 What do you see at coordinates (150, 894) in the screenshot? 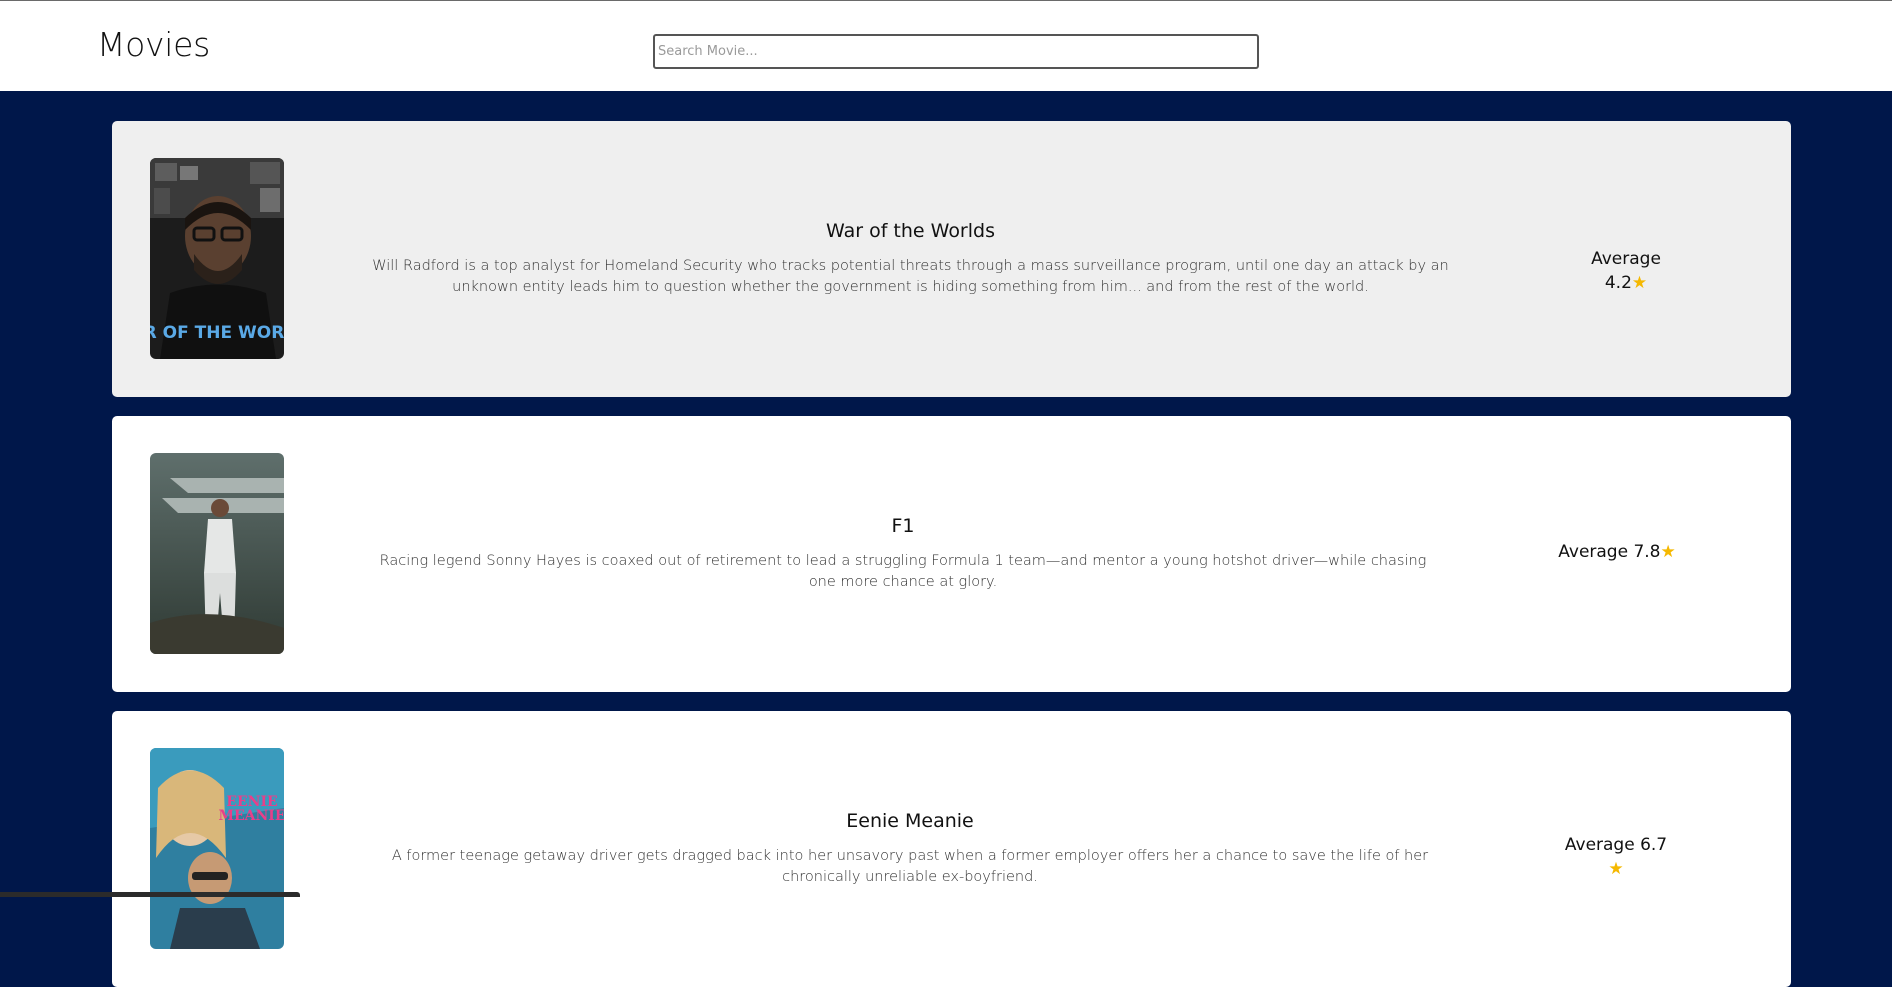
I see `browser-status-bar` at bounding box center [150, 894].